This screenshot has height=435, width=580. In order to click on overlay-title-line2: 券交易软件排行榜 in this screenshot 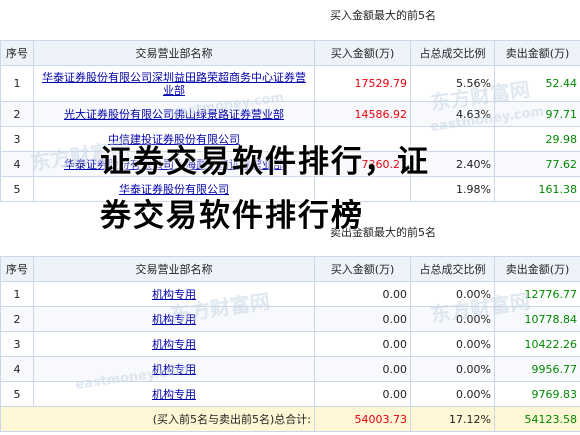, I will do `click(232, 216)`.